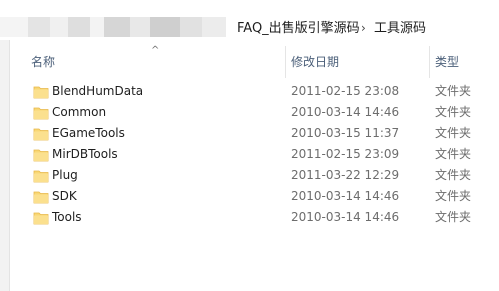 This screenshot has width=499, height=291. Describe the element at coordinates (400, 29) in the screenshot. I see `breadcrumb-segment: 工具源码` at that location.